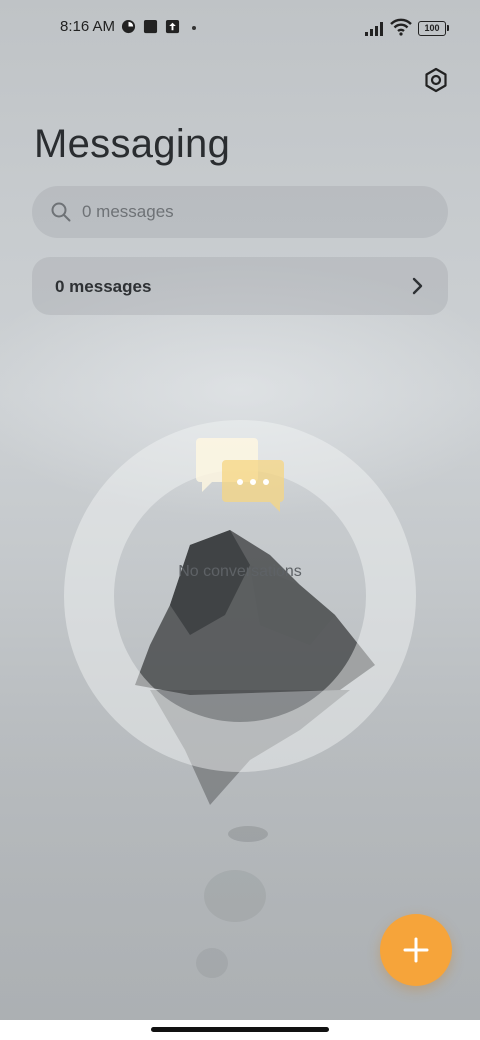 This screenshot has height=1040, width=480. I want to click on empty-state-text: No conversations, so click(240, 571).